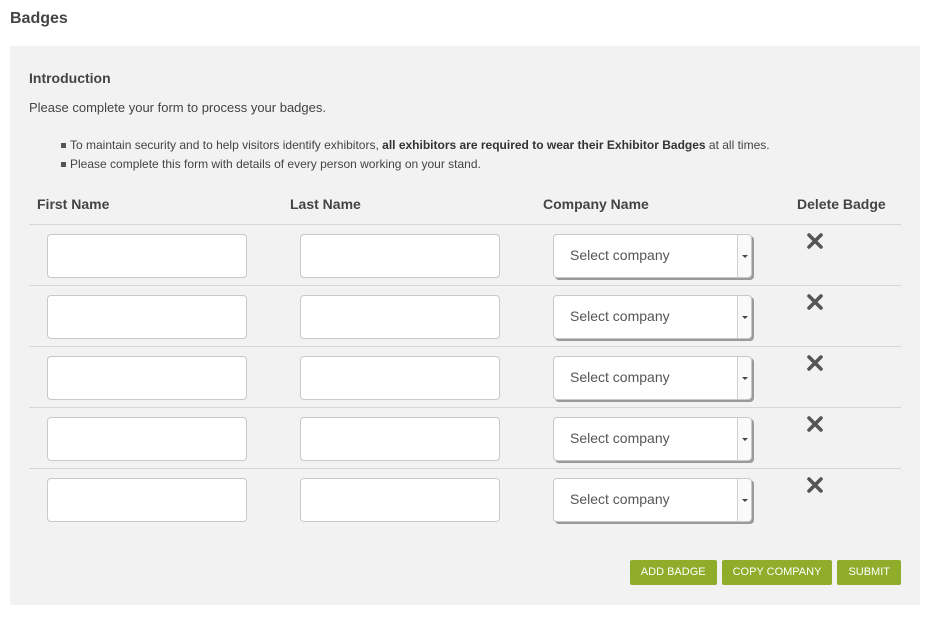  What do you see at coordinates (596, 204) in the screenshot?
I see `header-company-name: Company Name` at bounding box center [596, 204].